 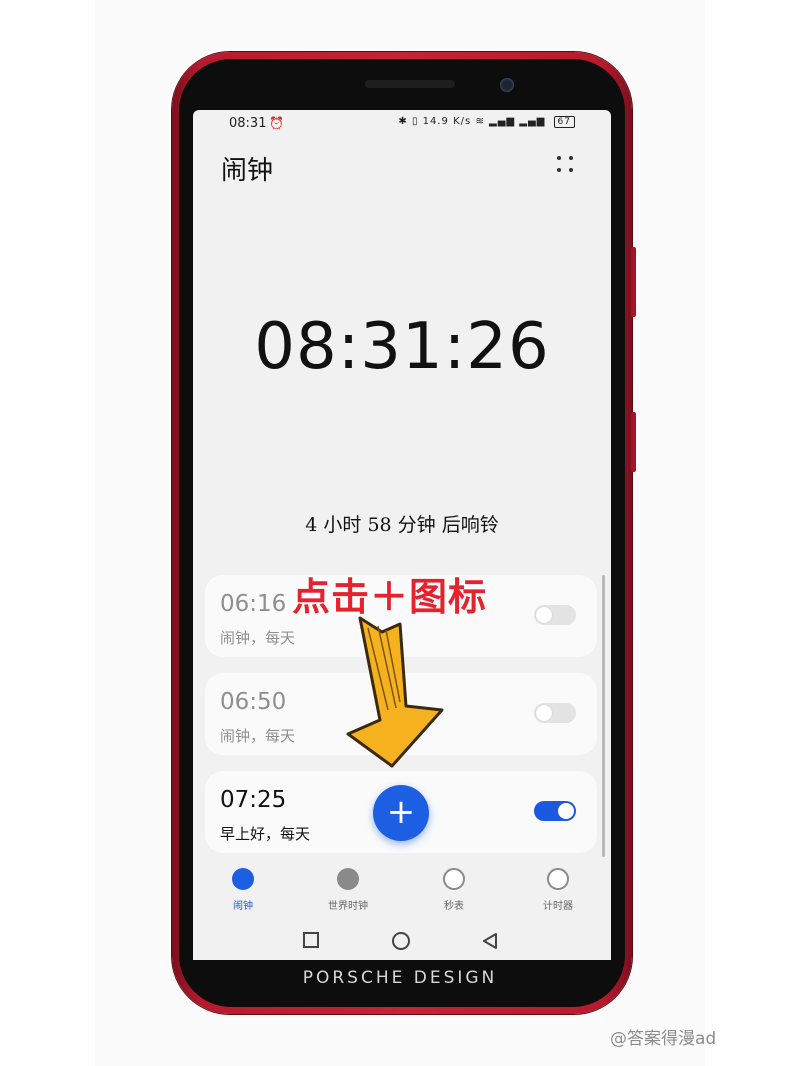 I want to click on status-indicators: ✱ ▯ 14.9 K/s ≋ ▂▄▆ ▂▄▆ 67, so click(x=486, y=122).